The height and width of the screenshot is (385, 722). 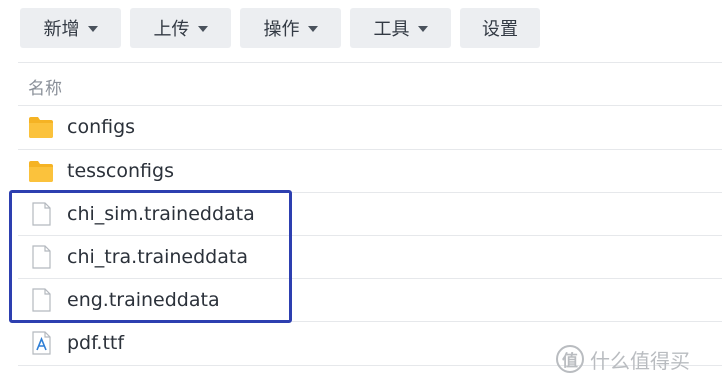 I want to click on create-button-label: 新增, so click(x=61, y=29).